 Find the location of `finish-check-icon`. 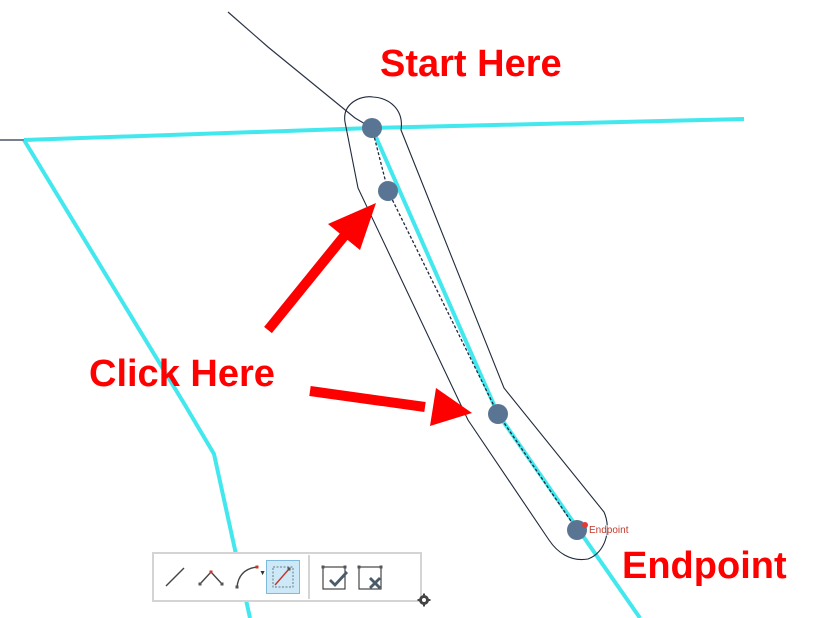

finish-check-icon is located at coordinates (335, 577).